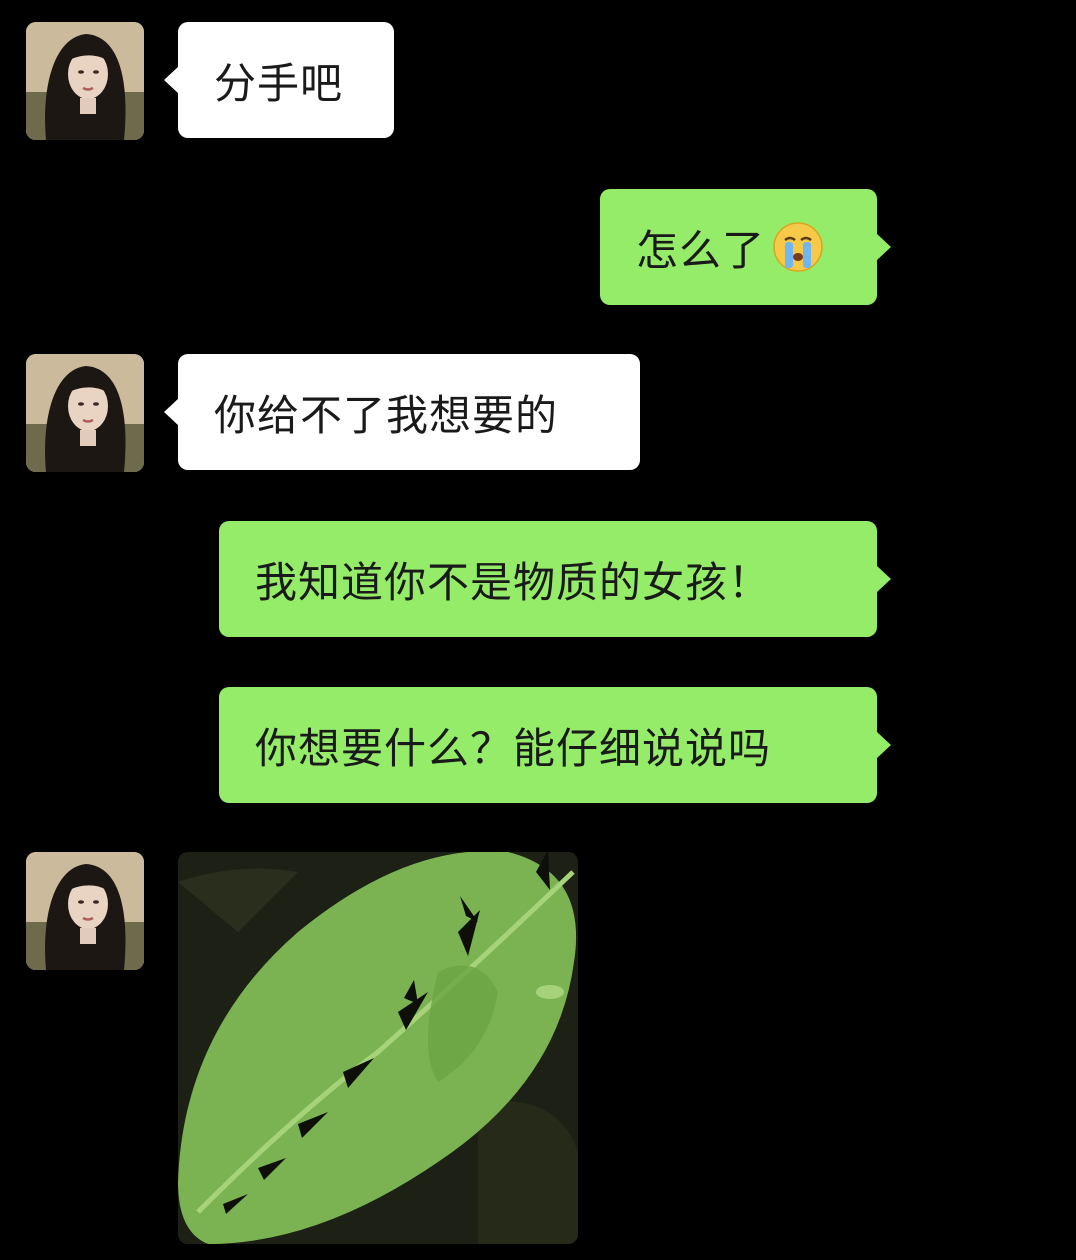 The height and width of the screenshot is (1260, 1076). What do you see at coordinates (513, 748) in the screenshot?
I see `message-text: 你想要什么？能仔细说说吗` at bounding box center [513, 748].